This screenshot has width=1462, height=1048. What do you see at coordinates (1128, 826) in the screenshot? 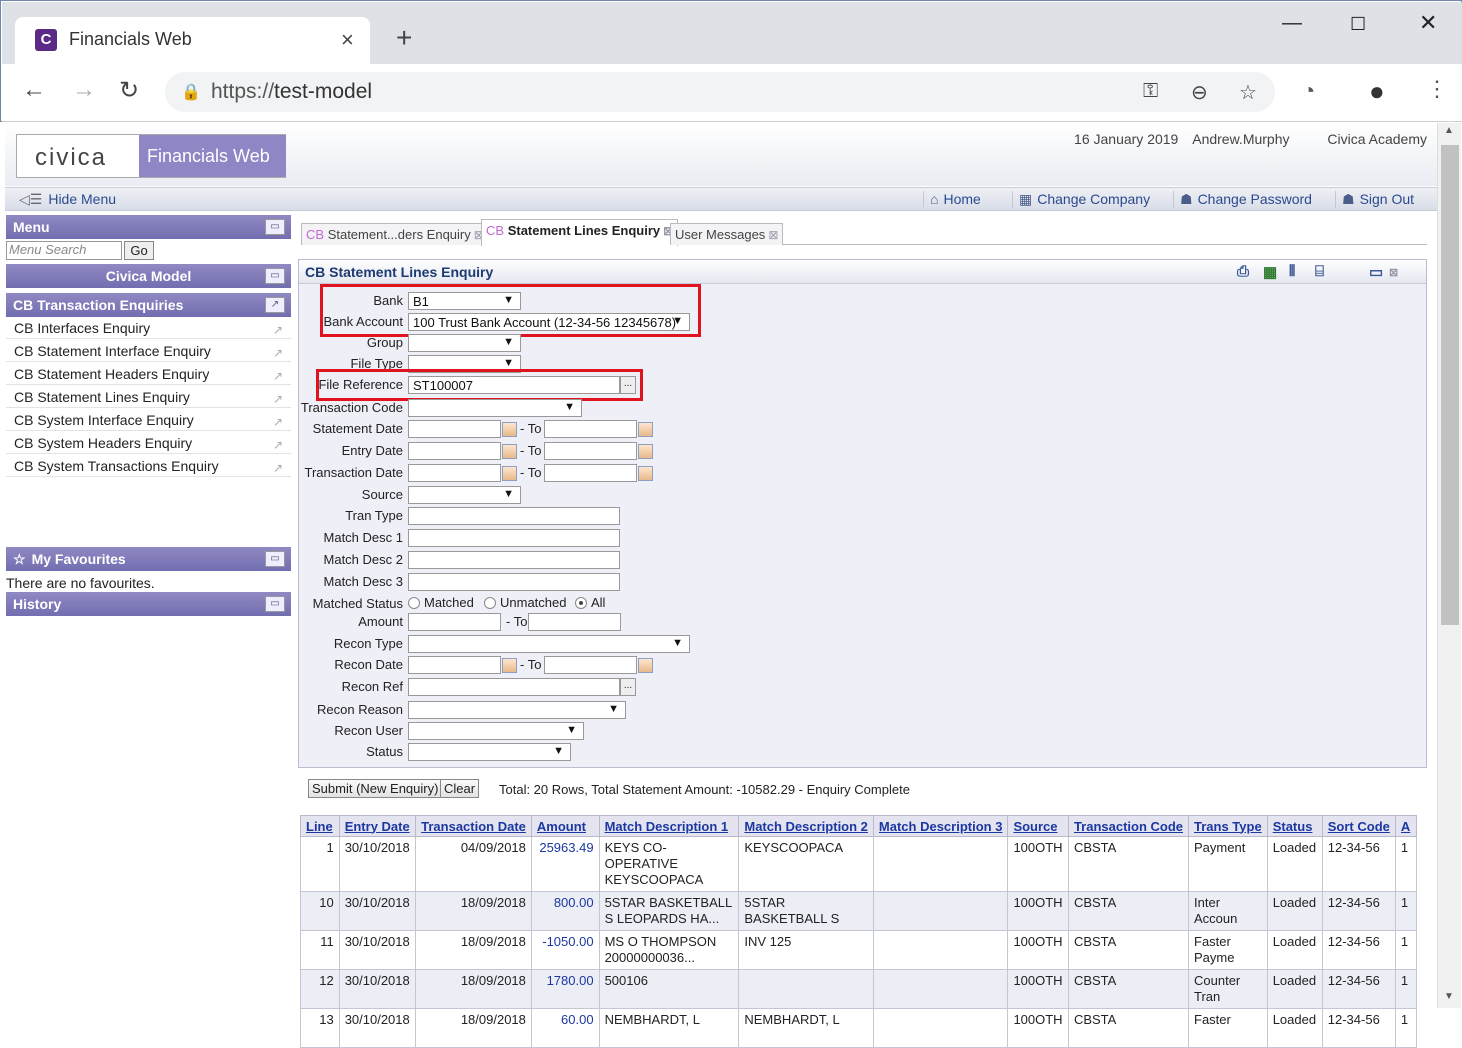
I see `column-header: Transaction Code` at bounding box center [1128, 826].